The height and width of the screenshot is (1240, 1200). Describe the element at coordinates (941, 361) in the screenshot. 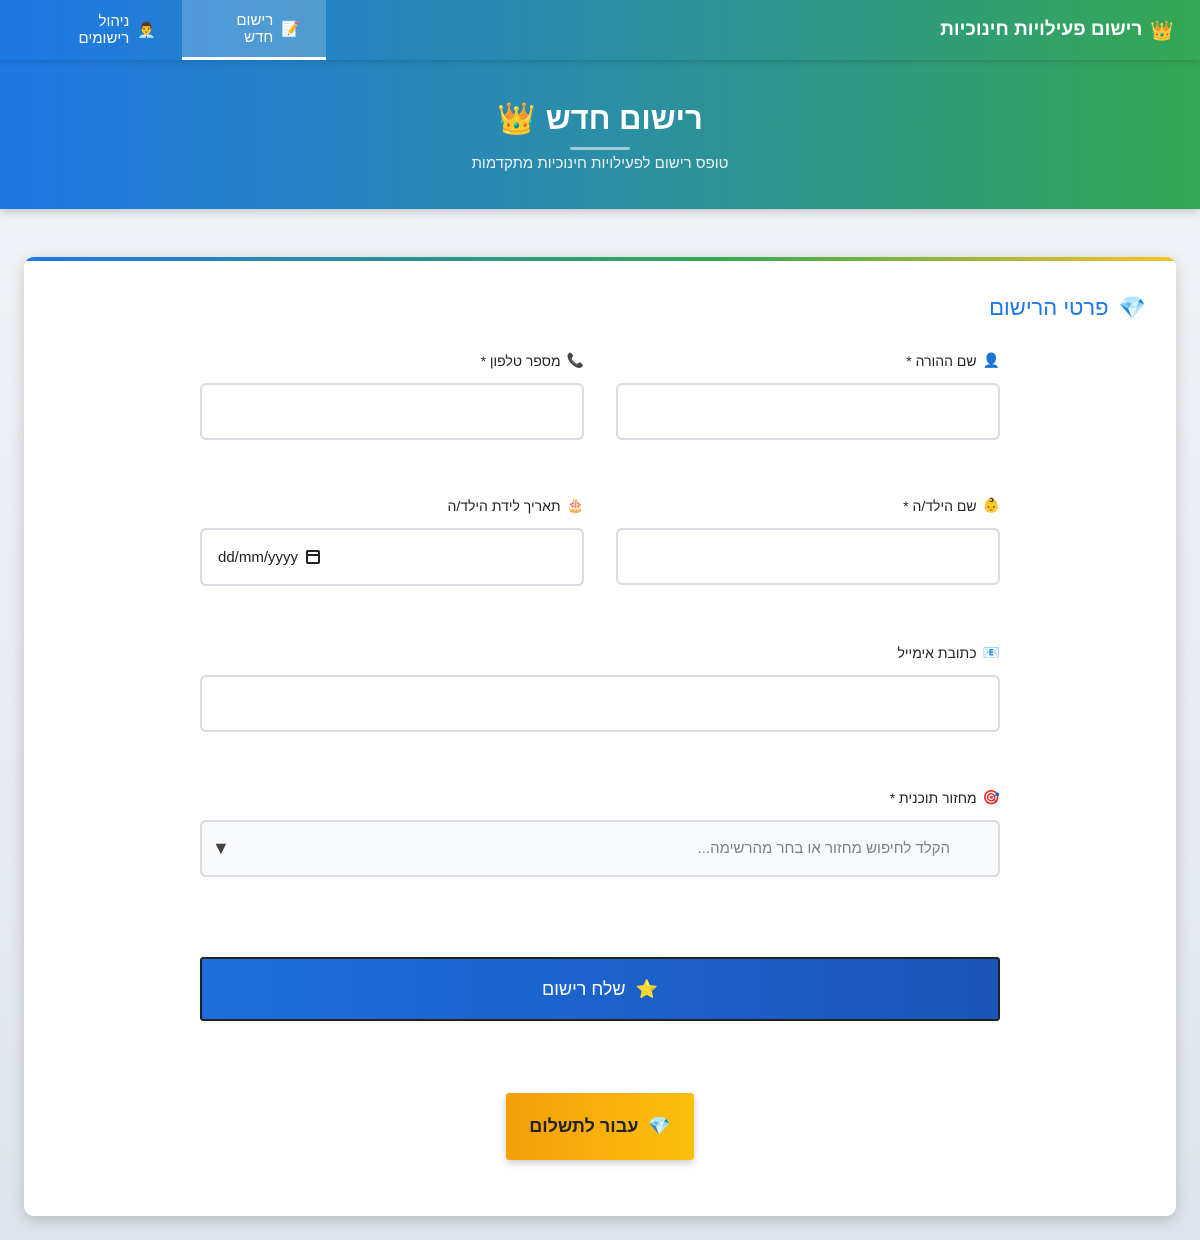

I see `parent-name-label-text: שם ההורה *` at that location.